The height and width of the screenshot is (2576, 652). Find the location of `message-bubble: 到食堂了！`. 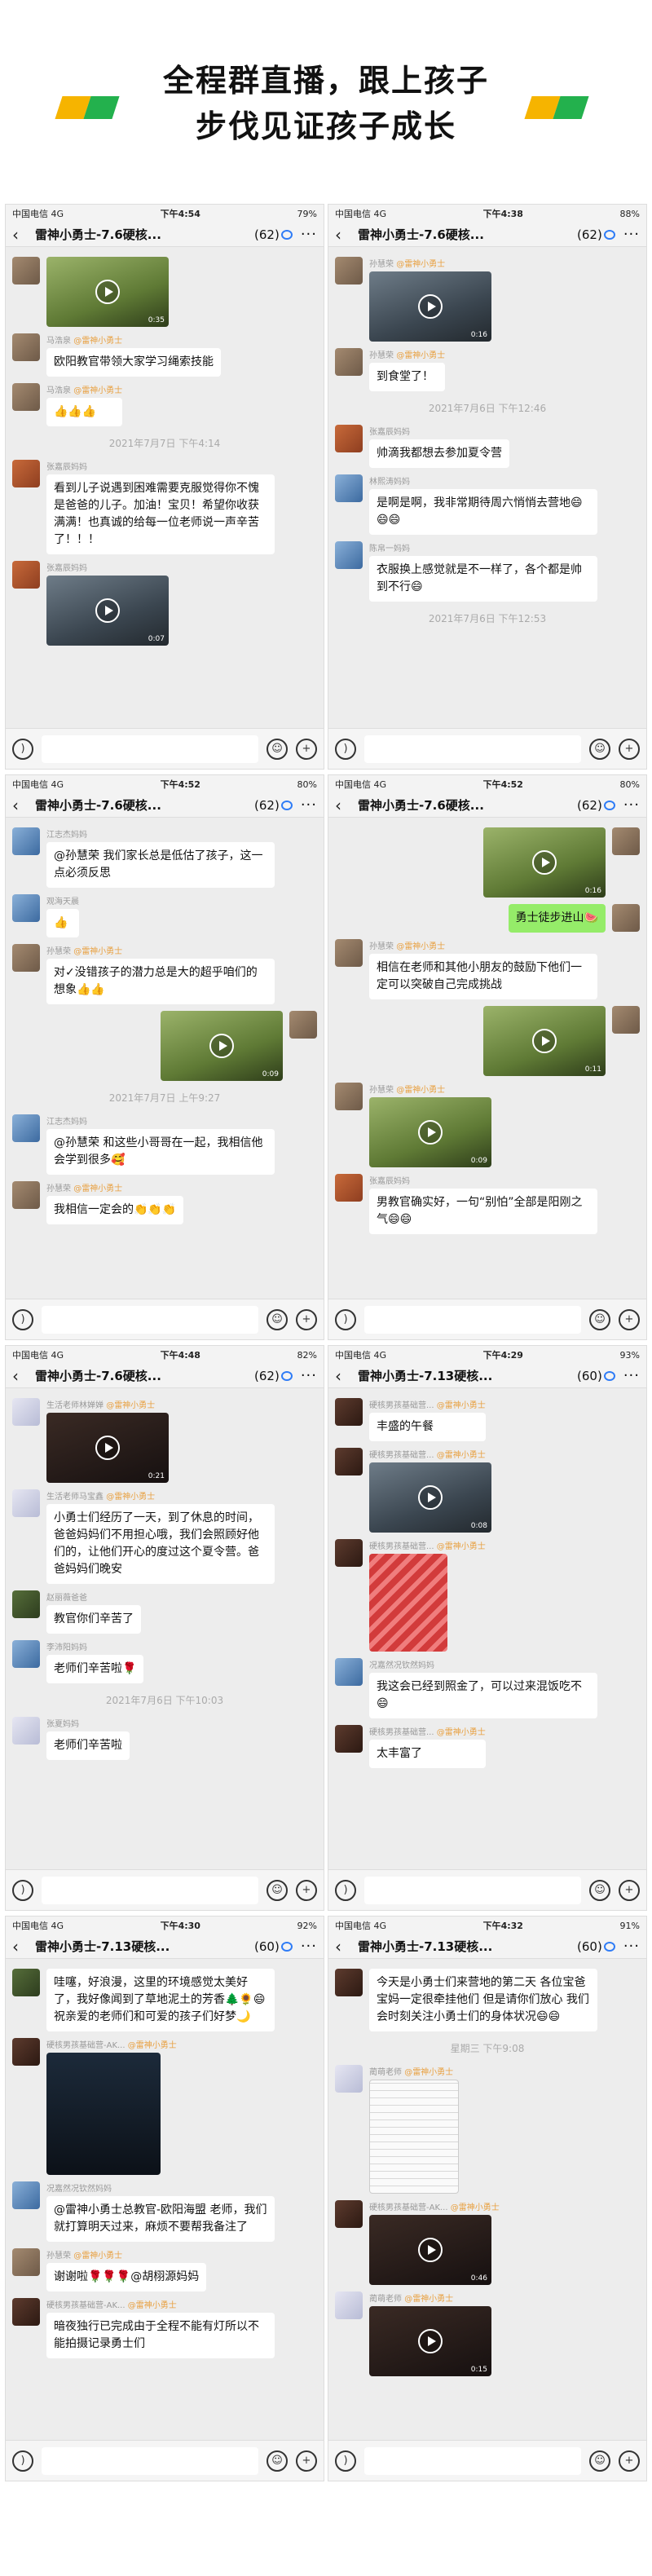

message-bubble: 到食堂了！ is located at coordinates (407, 377).